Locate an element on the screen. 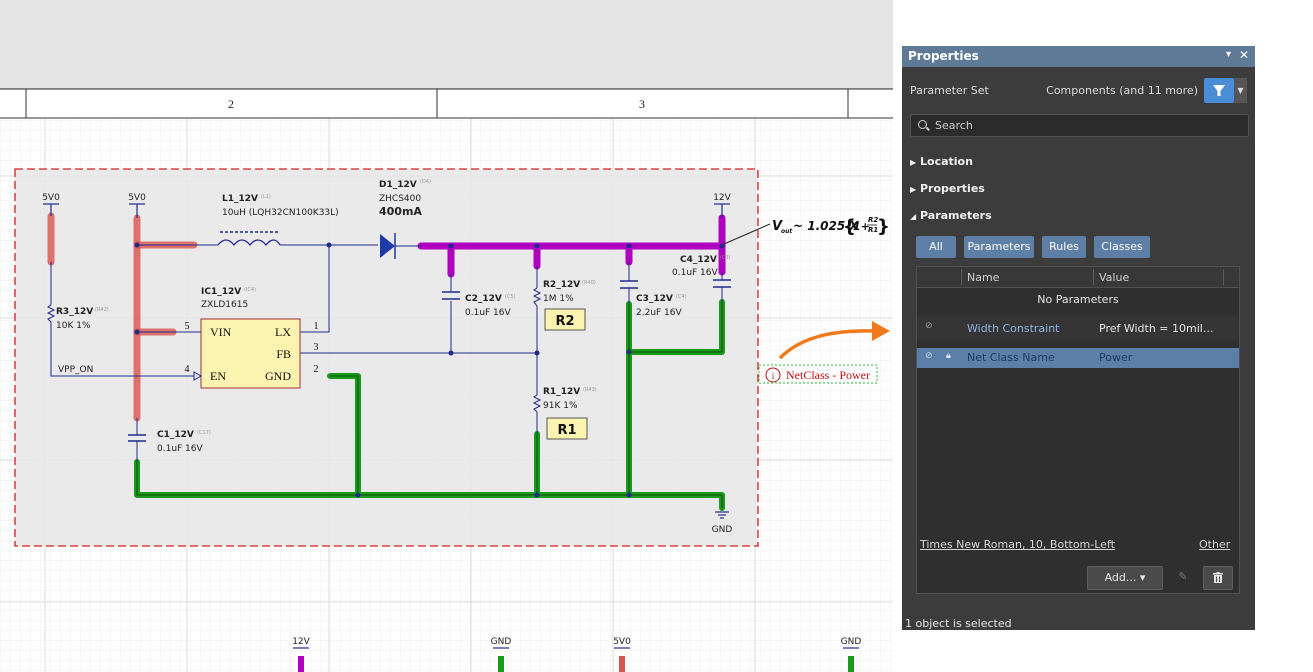  ic1-pinnum-4: 4 is located at coordinates (187, 369).